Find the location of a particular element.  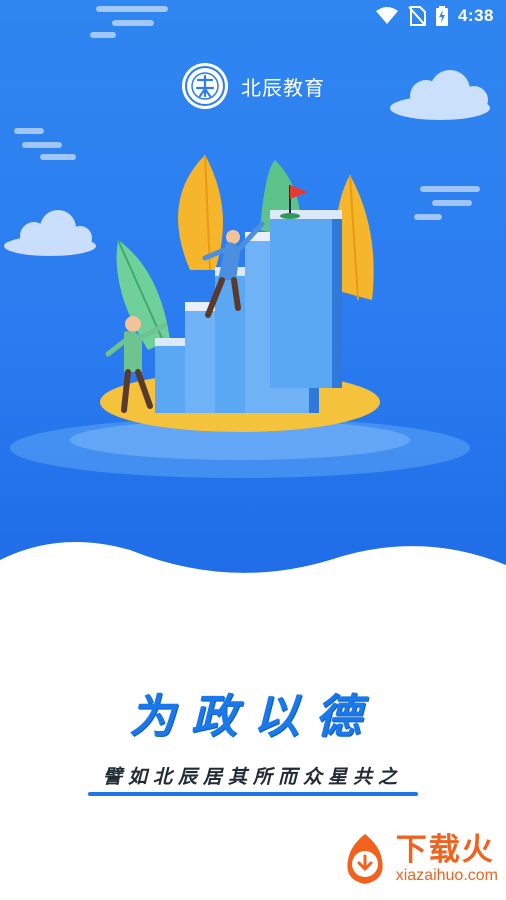

watermark-title: 下载火 is located at coordinates (445, 850).